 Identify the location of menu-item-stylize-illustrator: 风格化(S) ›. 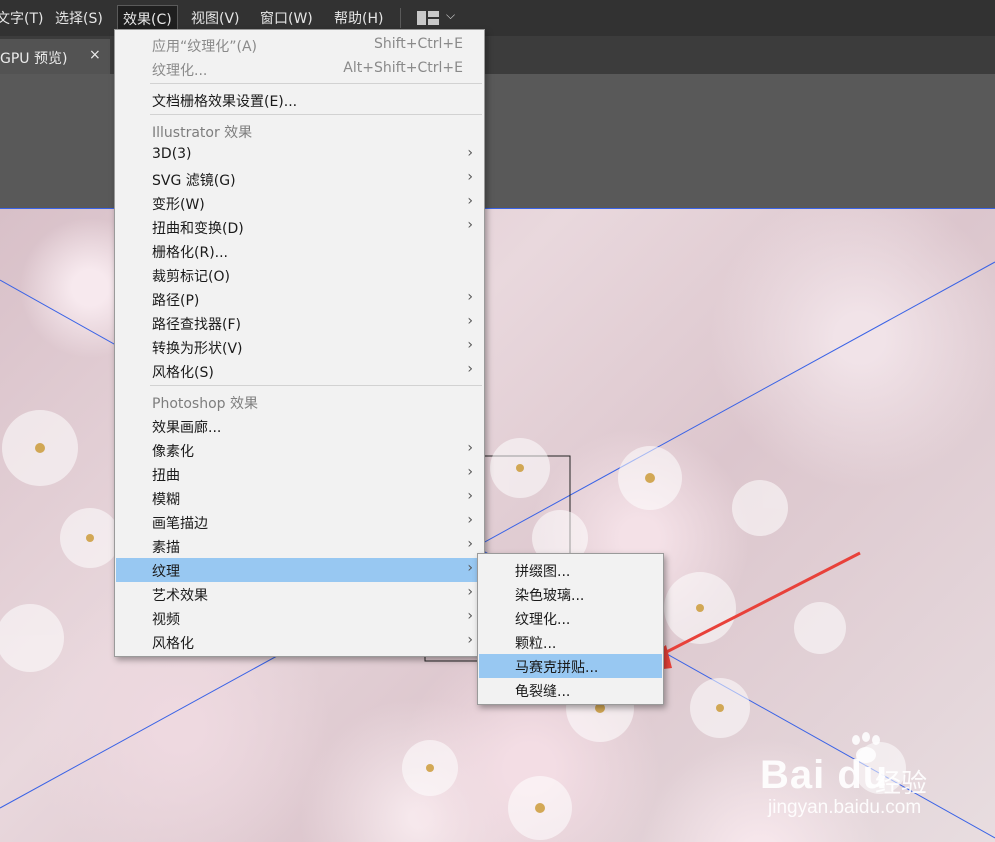
(299, 371).